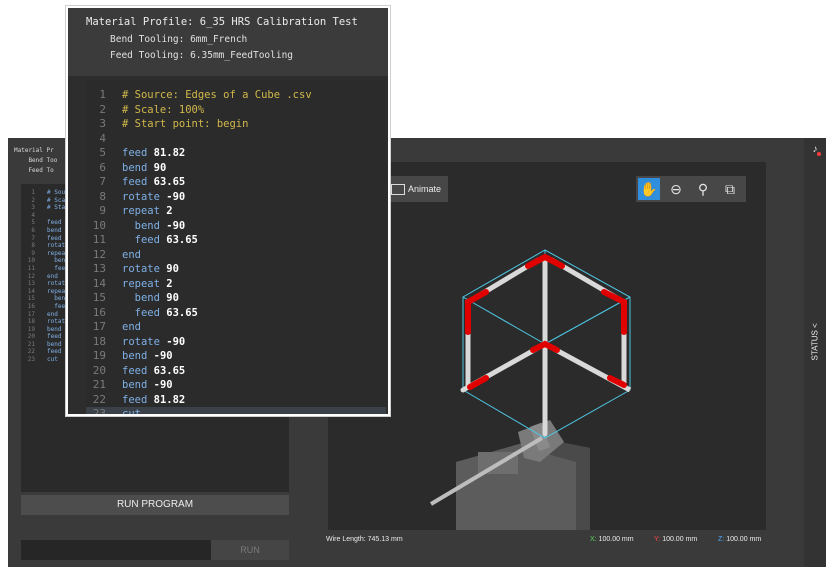 The width and height of the screenshot is (826, 567). Describe the element at coordinates (99, 225) in the screenshot. I see `line-number: 10` at that location.